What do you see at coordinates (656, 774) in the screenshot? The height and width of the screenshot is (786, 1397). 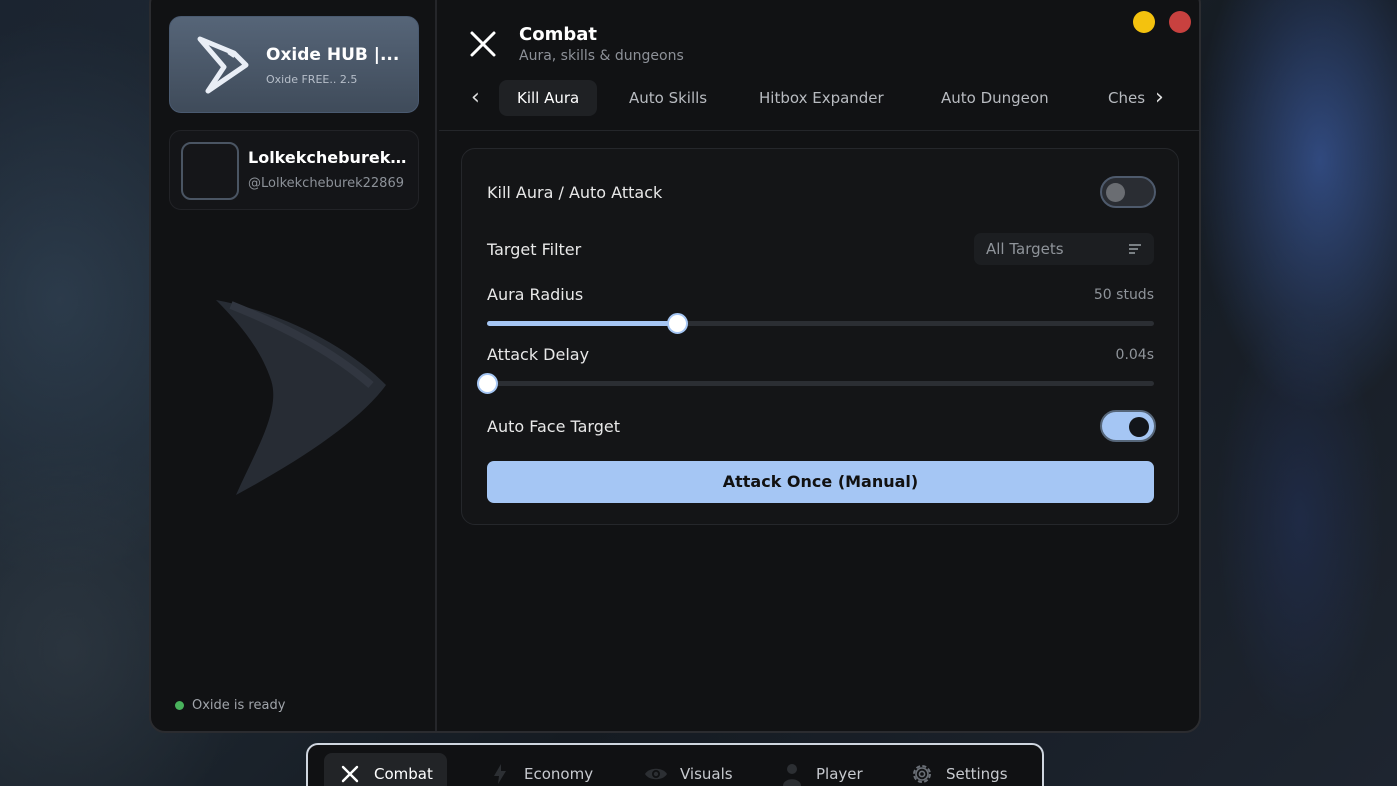 I see `eye-icon` at bounding box center [656, 774].